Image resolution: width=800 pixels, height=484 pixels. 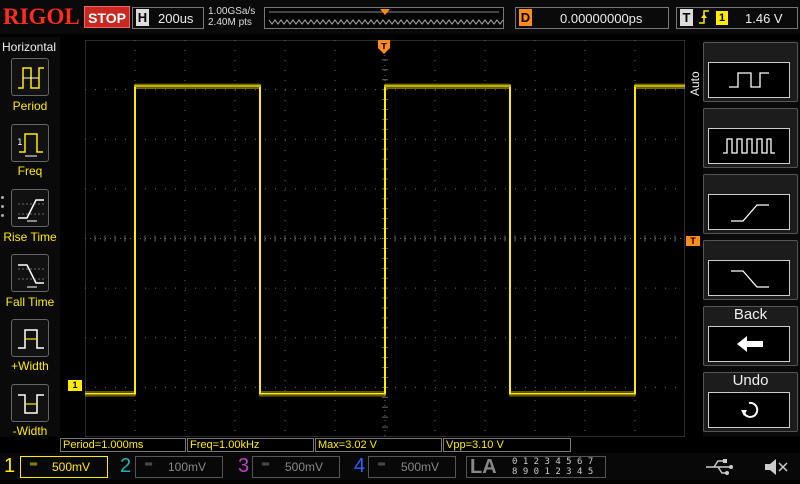 I want to click on menu-title: Horizontal, so click(x=29, y=47).